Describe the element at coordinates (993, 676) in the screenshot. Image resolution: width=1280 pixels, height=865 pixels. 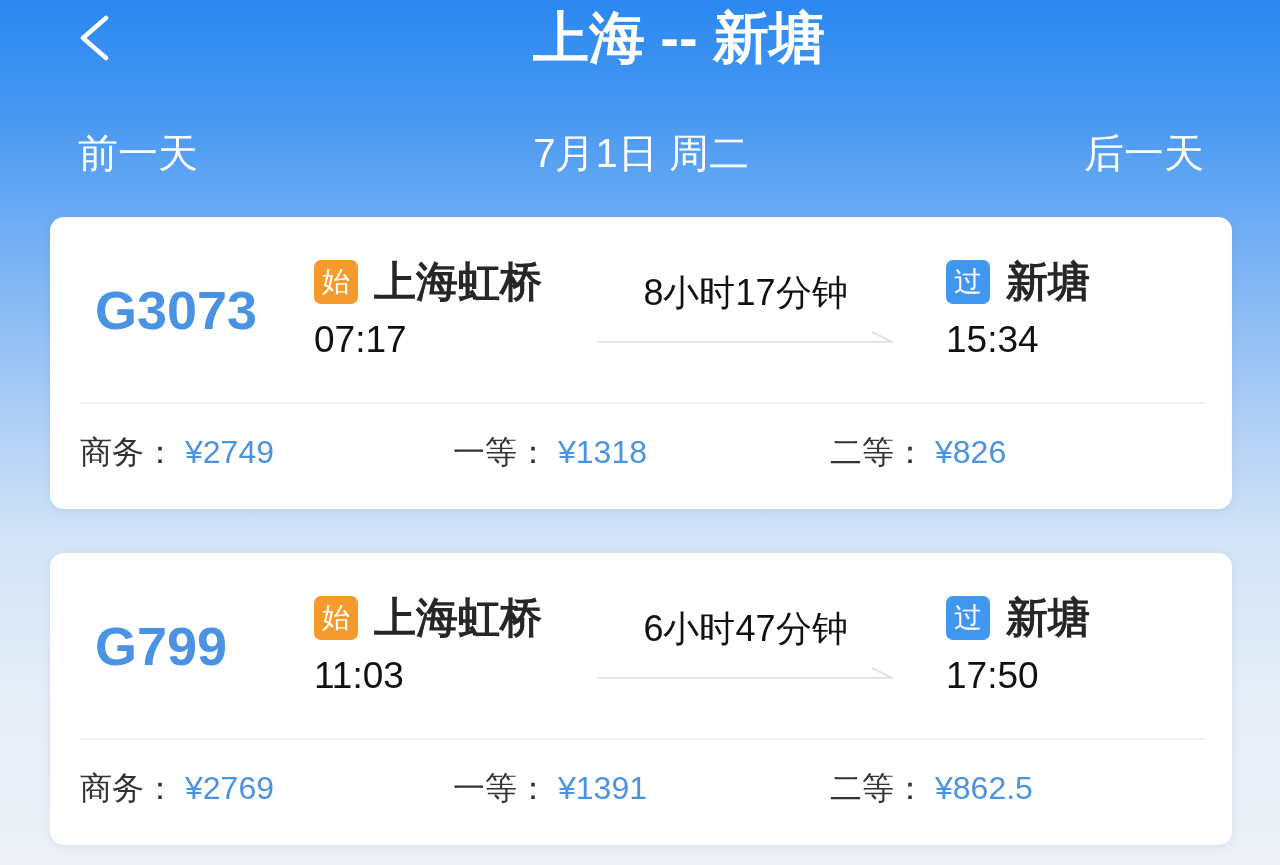
I see `arrival-time: 17:50` at that location.